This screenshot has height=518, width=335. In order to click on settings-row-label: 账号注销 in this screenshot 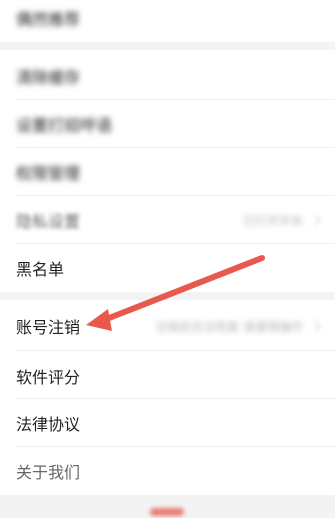, I will do `click(48, 327)`.